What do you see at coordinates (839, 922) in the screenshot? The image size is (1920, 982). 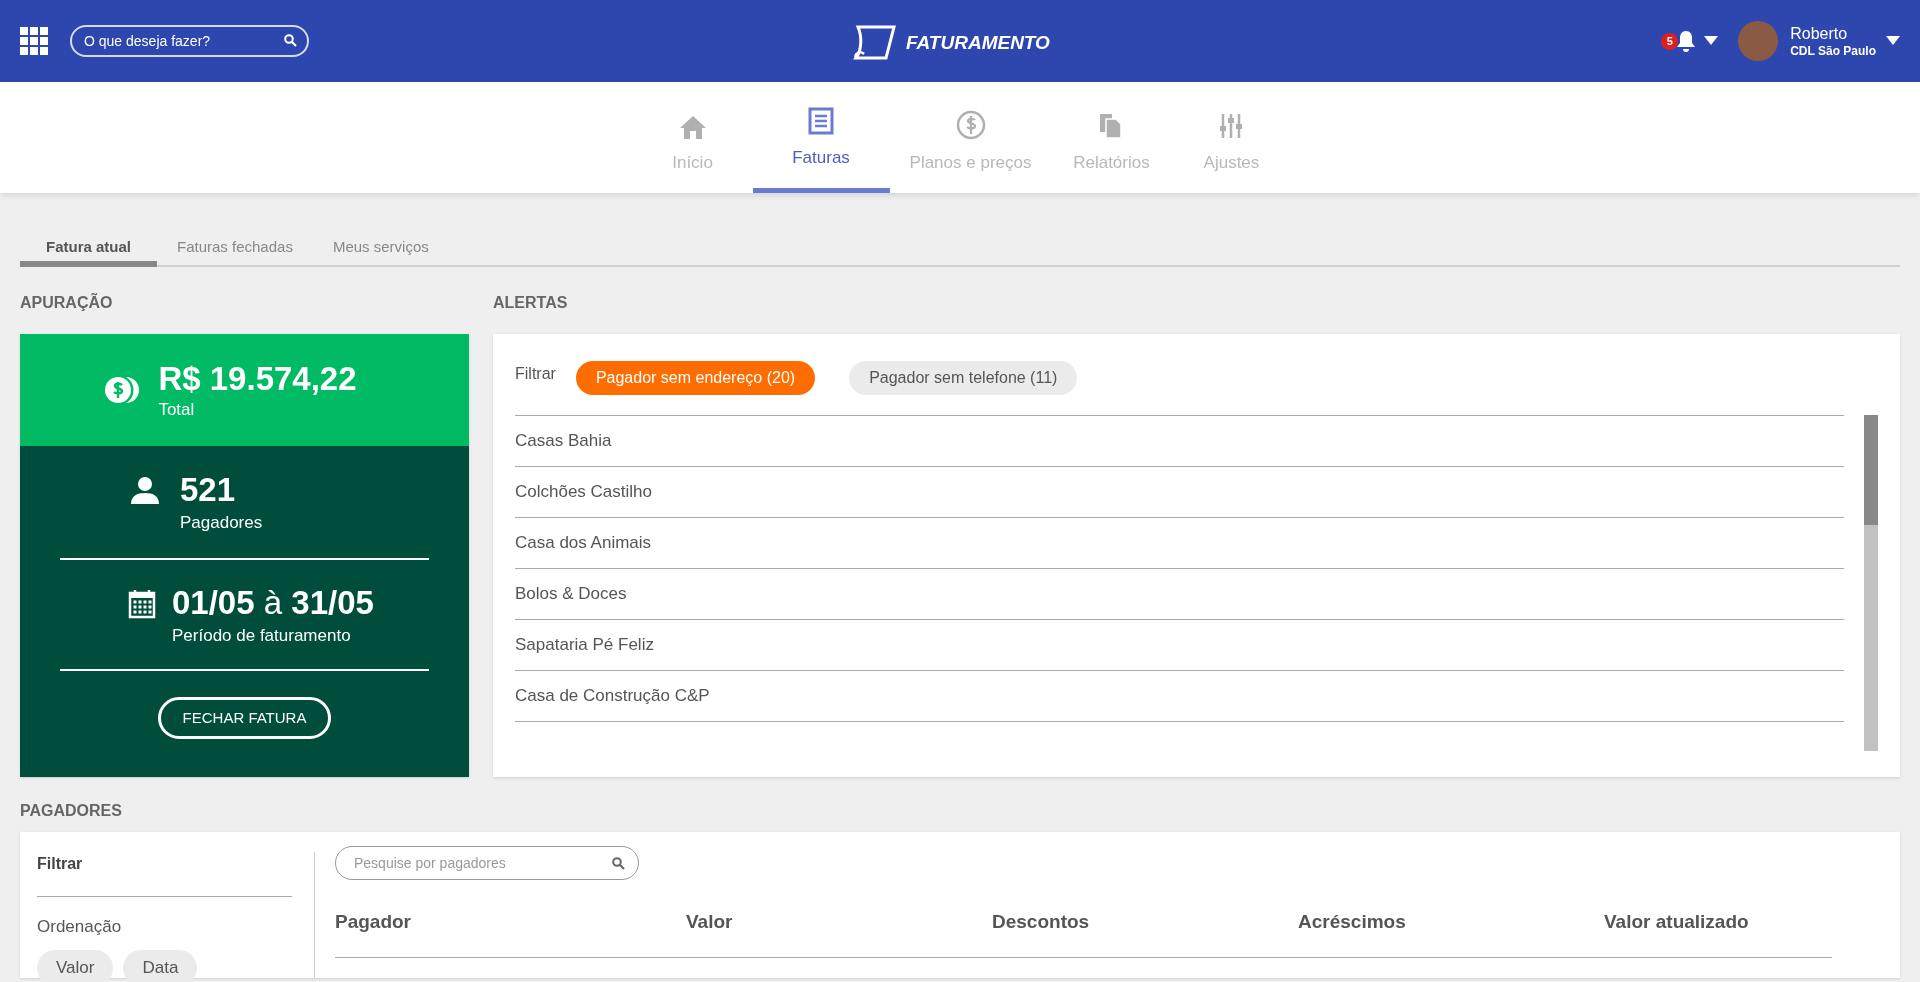 I see `column-header: Valor` at bounding box center [839, 922].